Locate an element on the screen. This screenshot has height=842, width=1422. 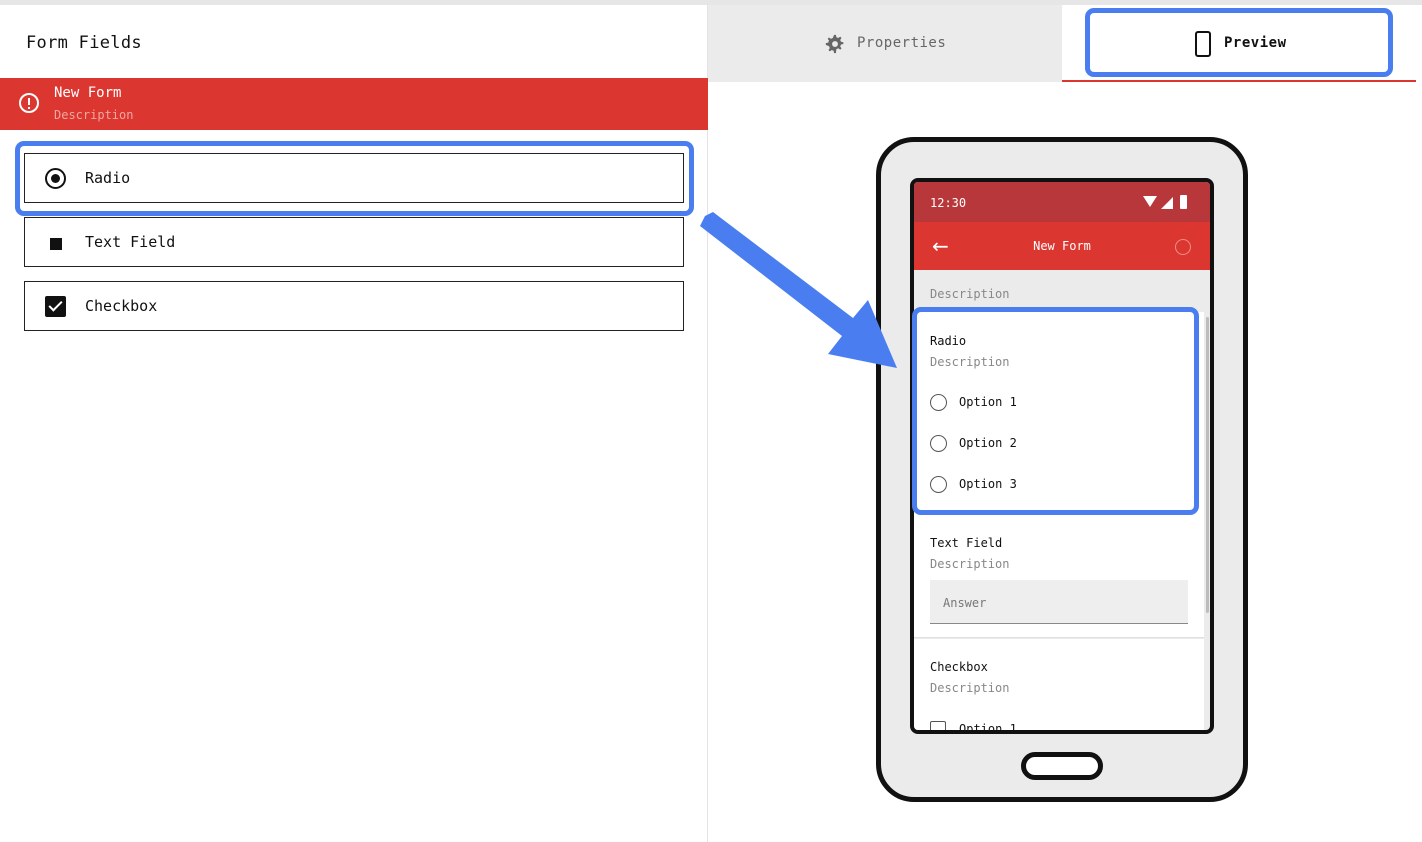
panel-title: Form Fields is located at coordinates (84, 43).